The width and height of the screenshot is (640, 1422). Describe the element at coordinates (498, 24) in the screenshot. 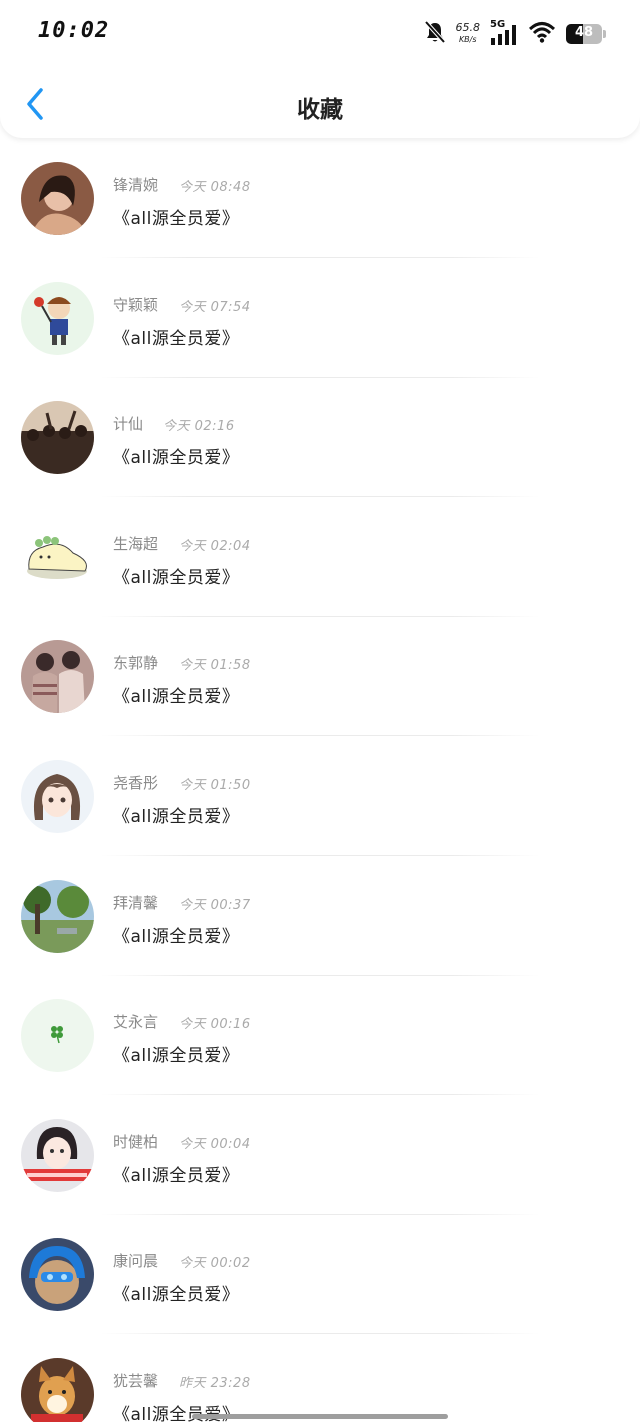

I see `network-type: 5G` at that location.